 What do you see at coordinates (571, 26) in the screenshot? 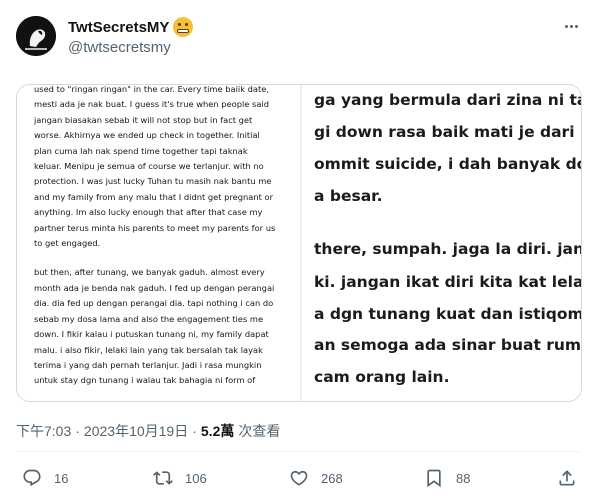
I see `more-options-icon` at bounding box center [571, 26].